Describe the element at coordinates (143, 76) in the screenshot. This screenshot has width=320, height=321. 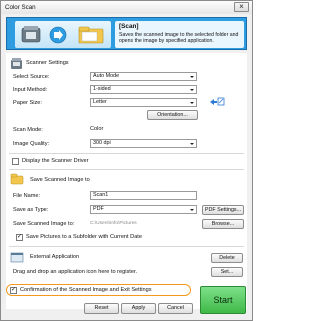
I see `select-source-dropdown: Auto Mode` at that location.